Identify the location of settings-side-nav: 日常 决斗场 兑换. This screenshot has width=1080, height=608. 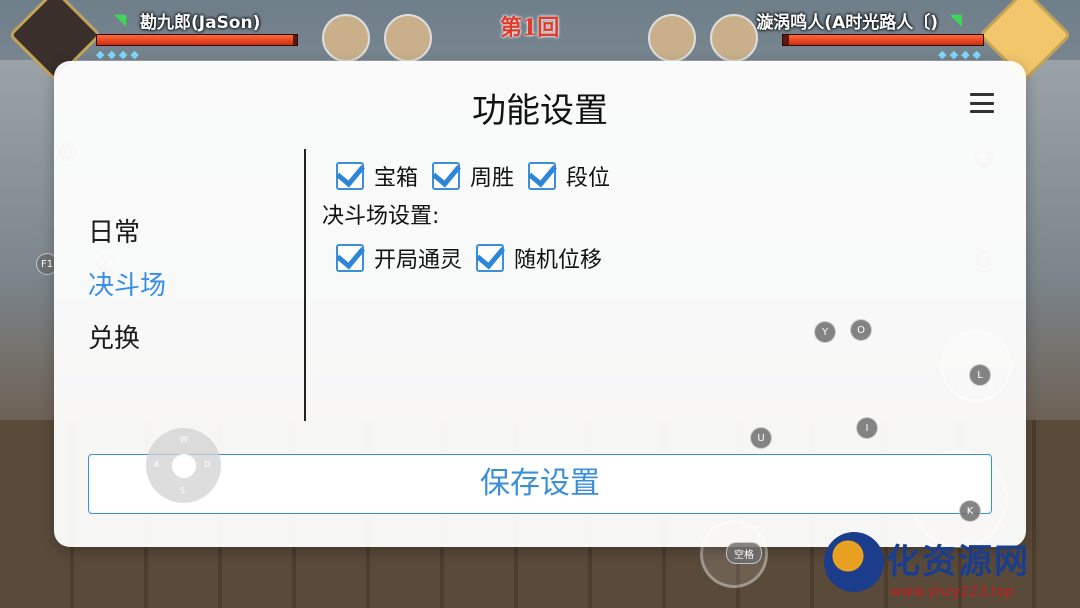
(127, 290).